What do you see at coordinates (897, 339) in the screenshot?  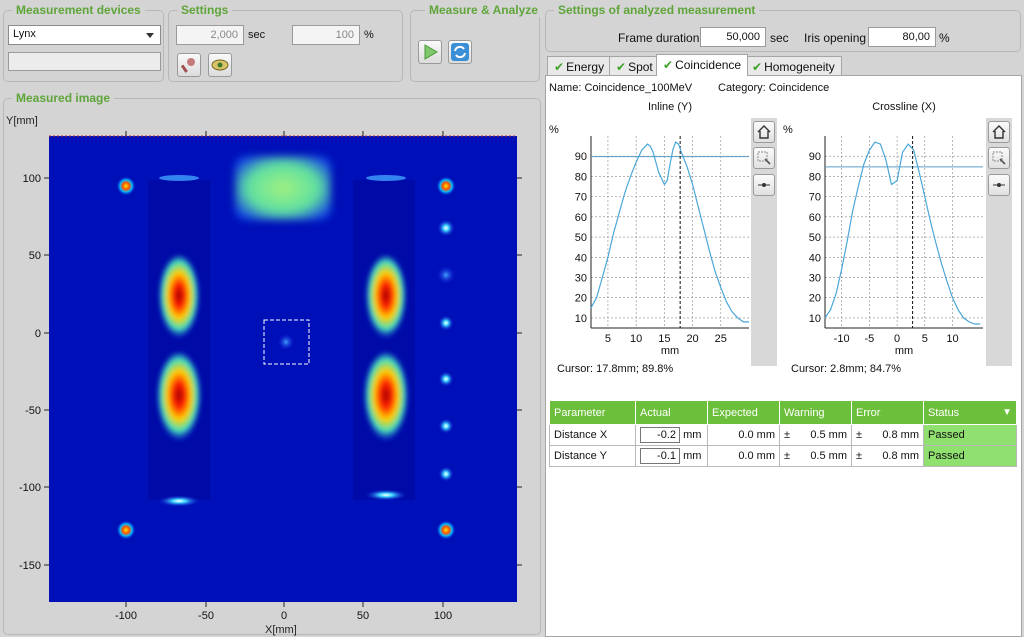 I see `x-tick-label: 0` at bounding box center [897, 339].